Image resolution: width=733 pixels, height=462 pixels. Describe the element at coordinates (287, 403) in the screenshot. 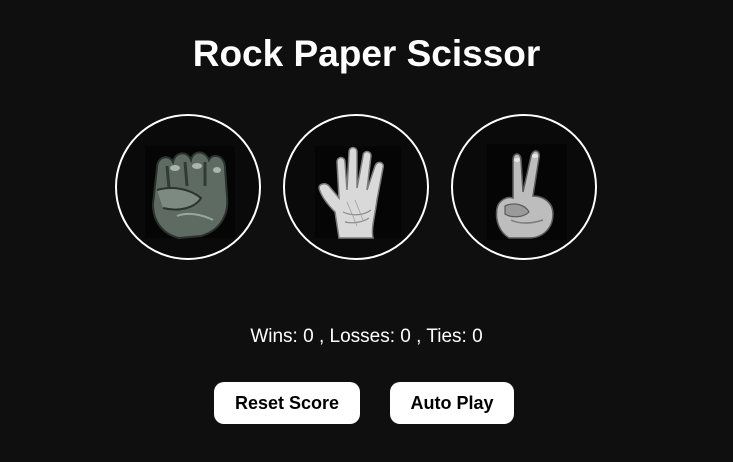

I see `reset-score-button: Reset Score` at that location.